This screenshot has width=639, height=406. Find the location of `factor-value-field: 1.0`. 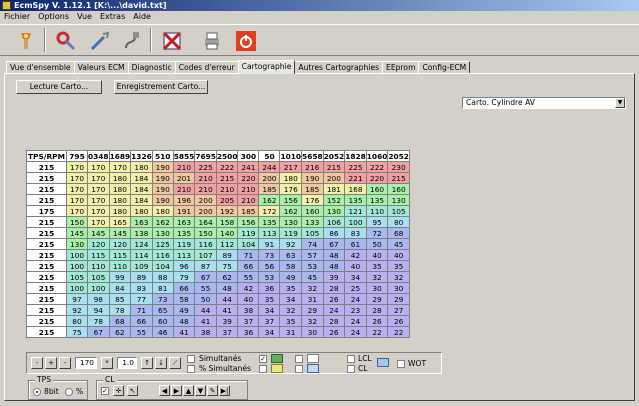

factor-value-field: 1.0 is located at coordinates (127, 363).